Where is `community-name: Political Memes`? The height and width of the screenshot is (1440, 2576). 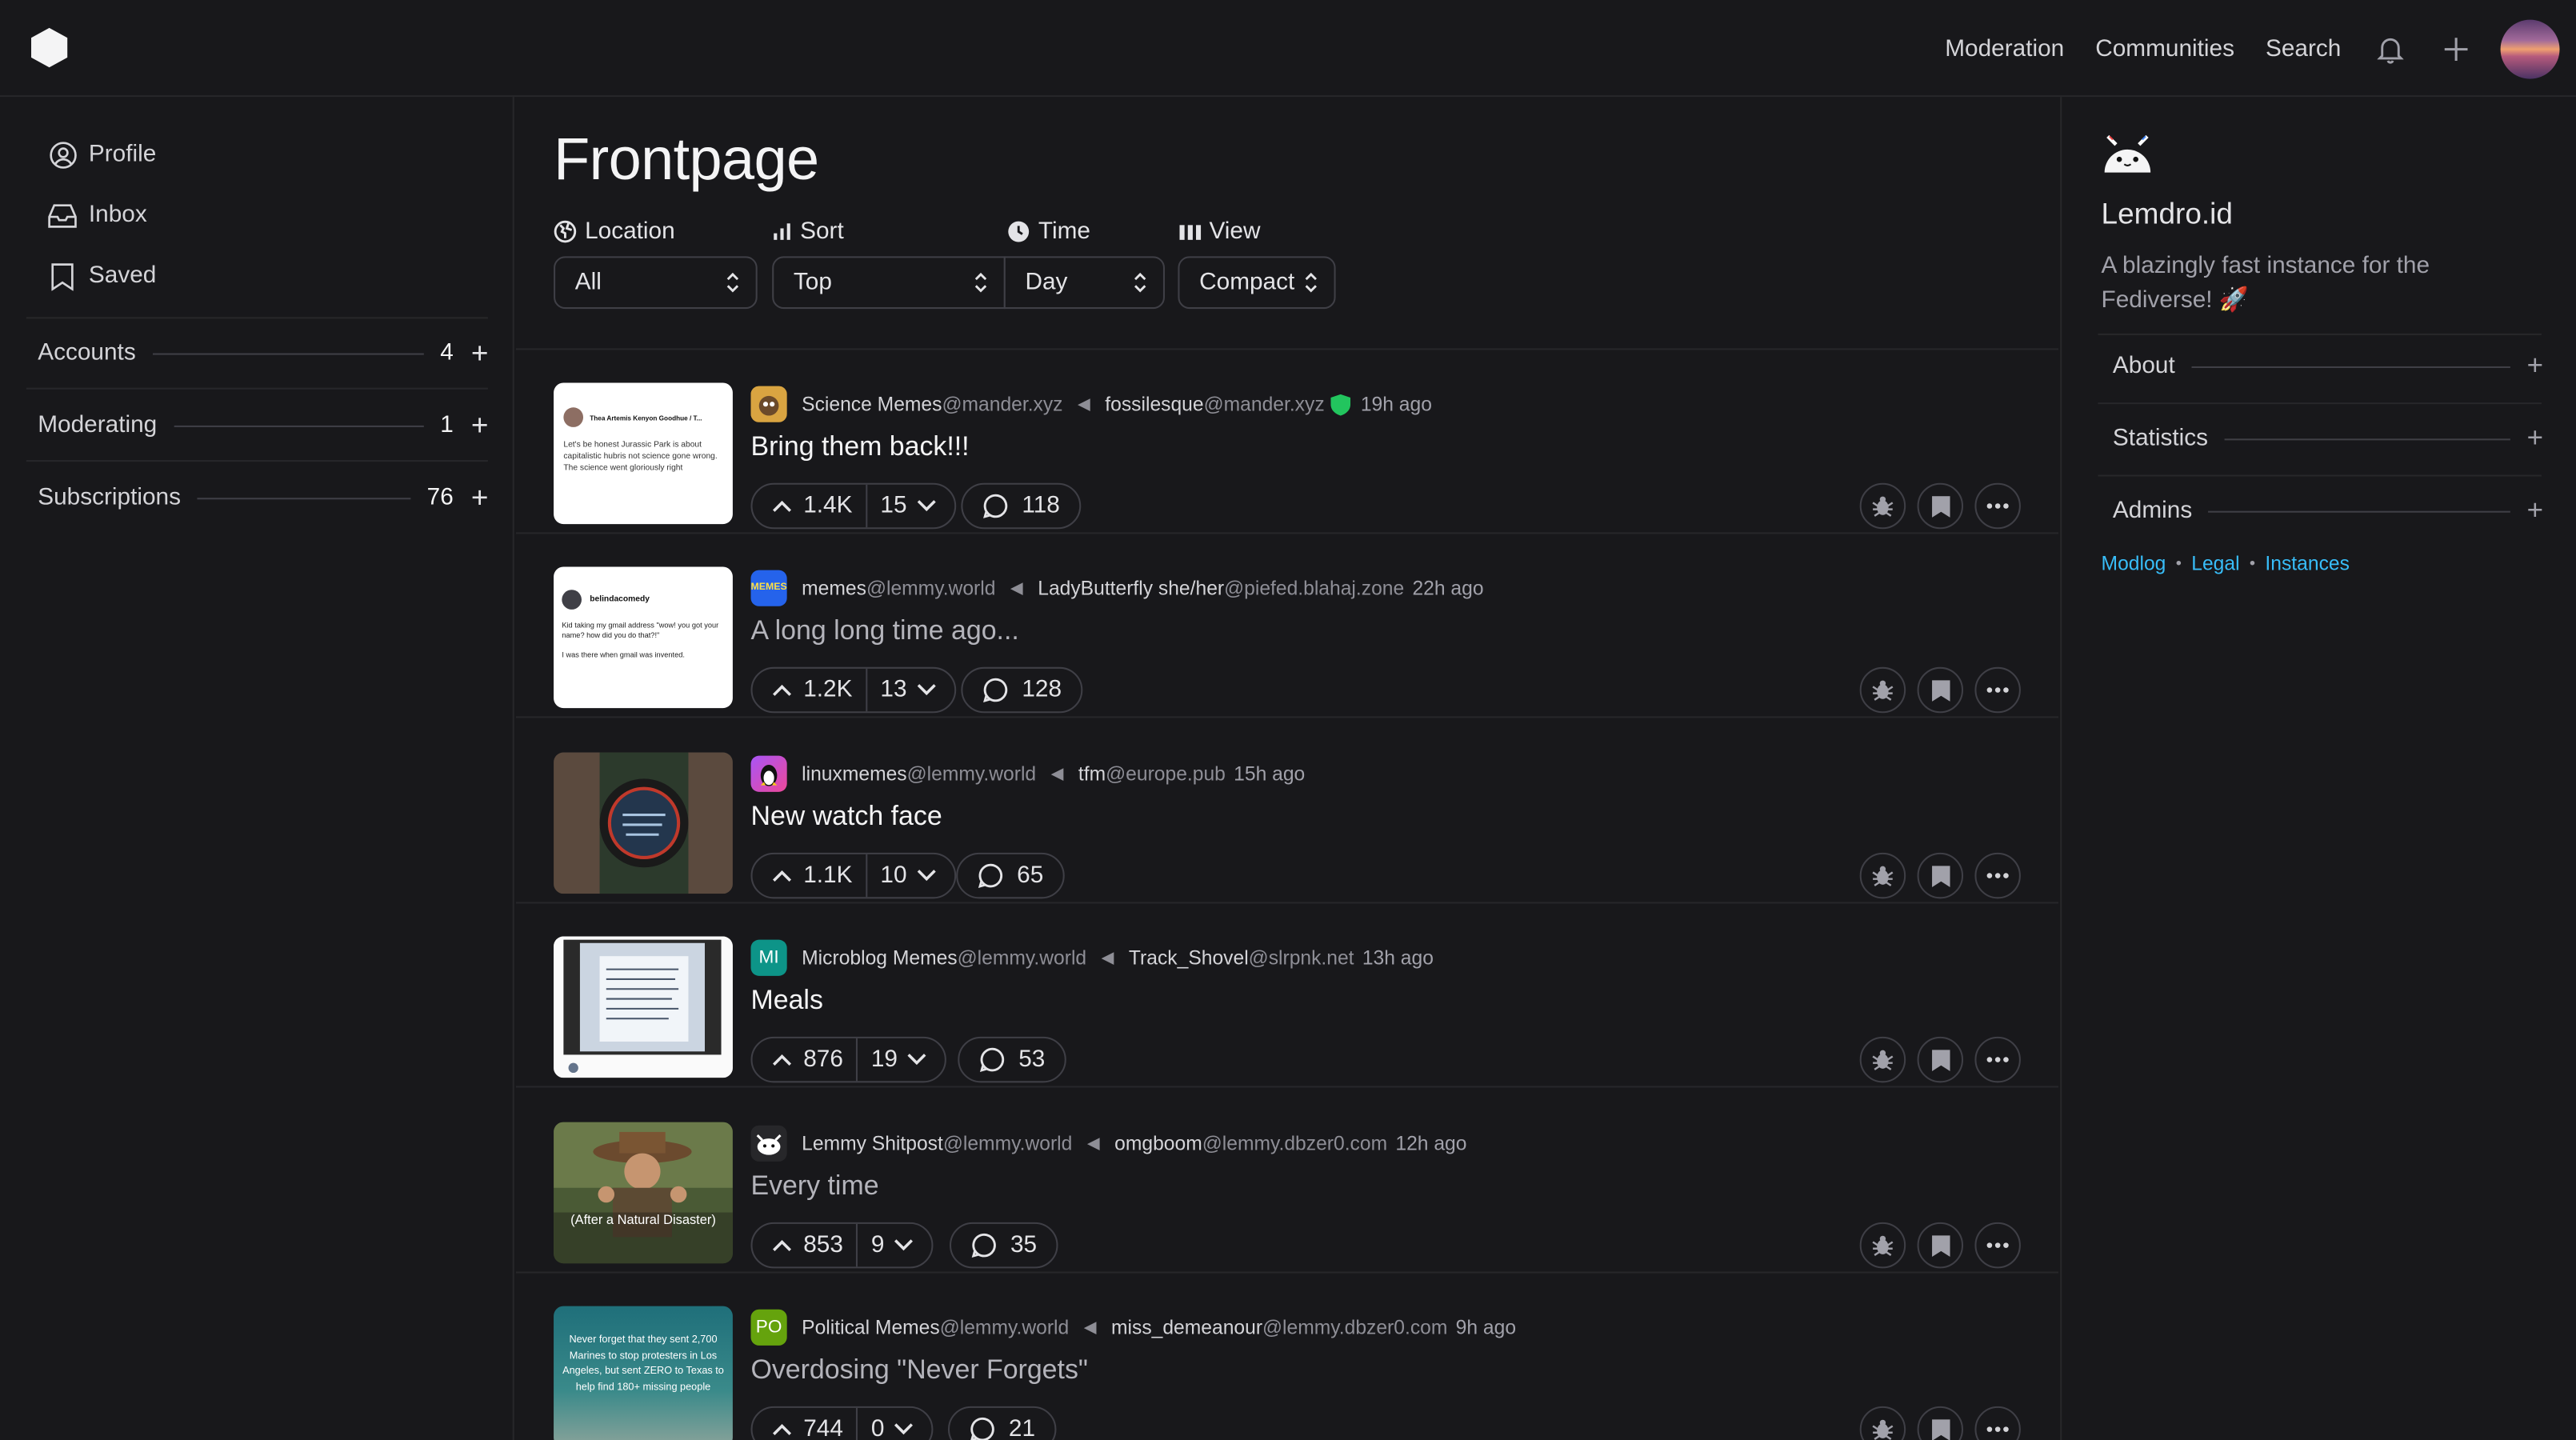 community-name: Political Memes is located at coordinates (871, 1327).